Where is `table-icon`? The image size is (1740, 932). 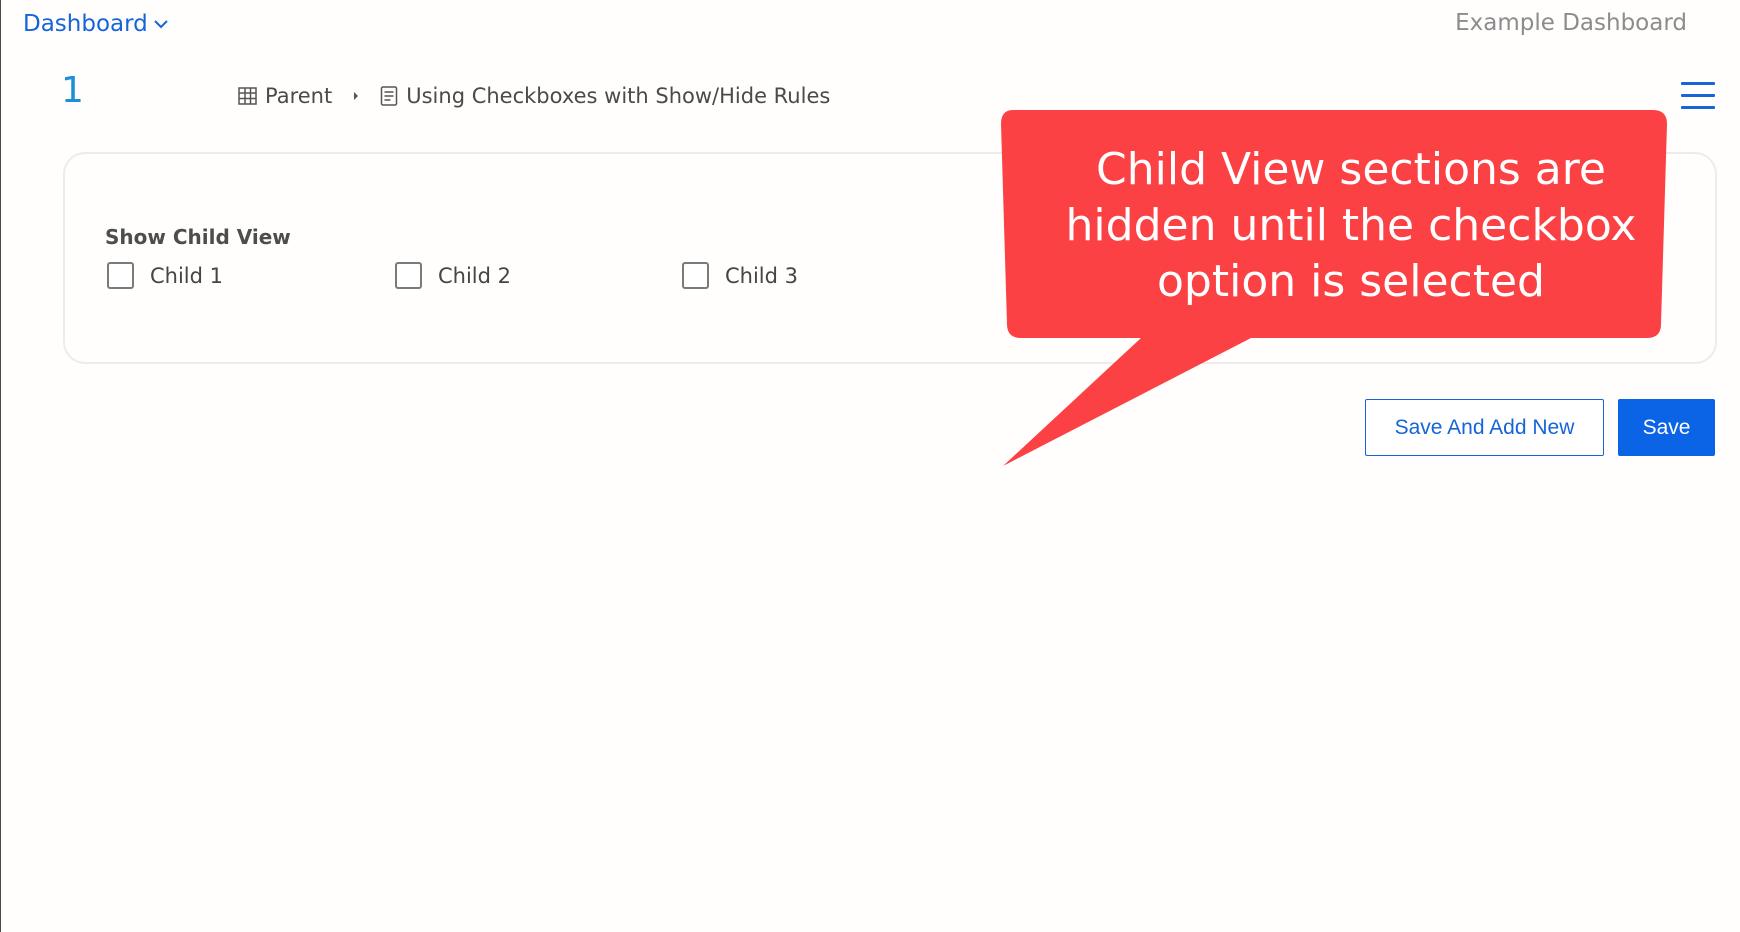
table-icon is located at coordinates (247, 96).